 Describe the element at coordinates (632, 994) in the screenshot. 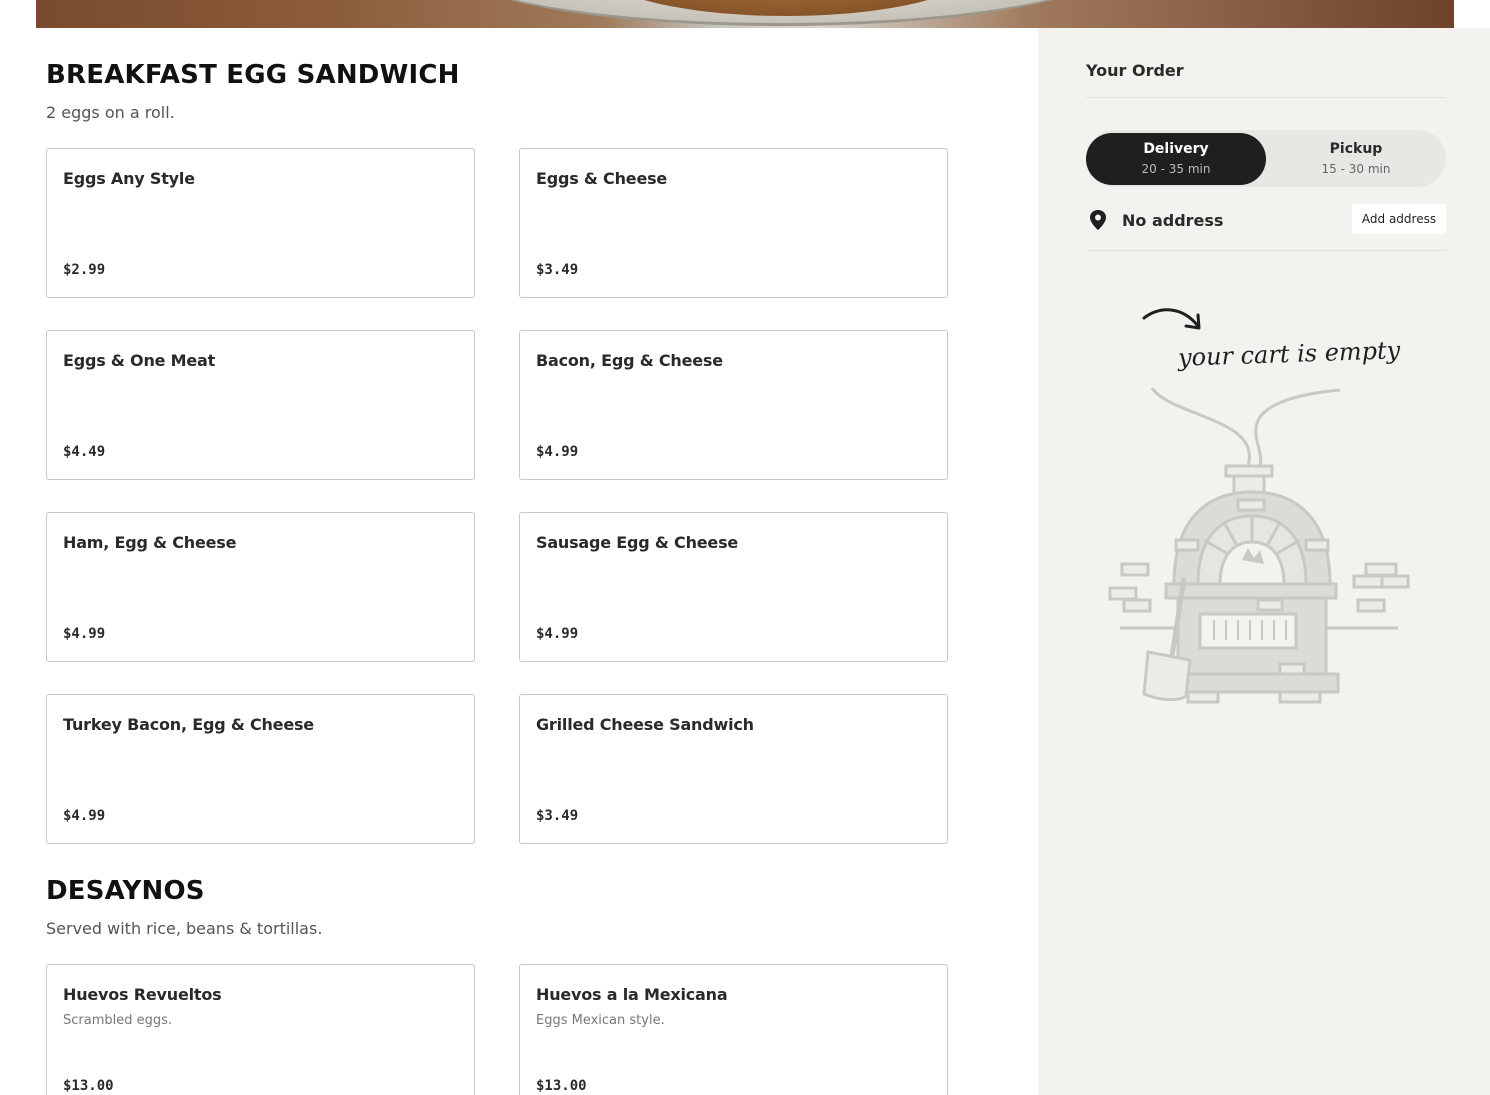

I see `menu-item-name: Huevos a la Mexicana` at that location.